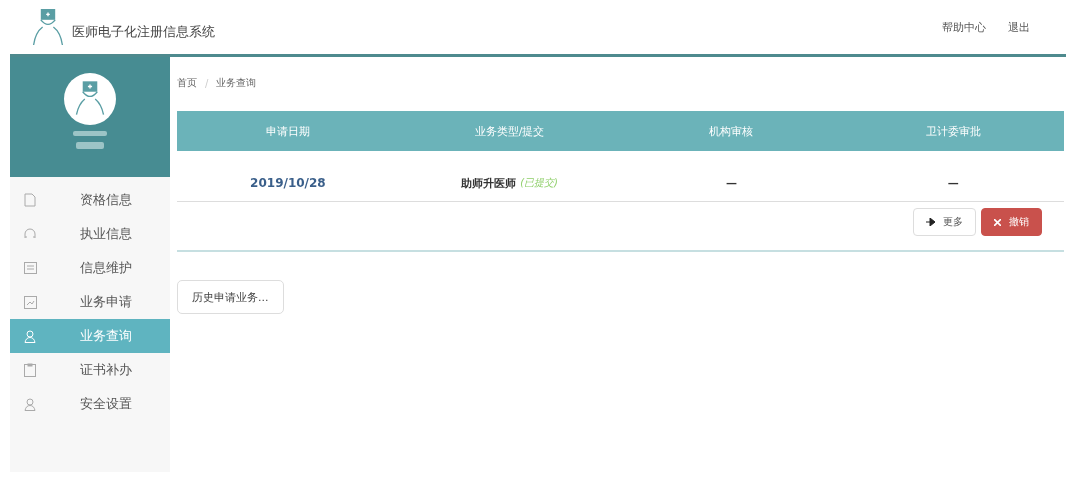  What do you see at coordinates (997, 222) in the screenshot?
I see `close-icon` at bounding box center [997, 222].